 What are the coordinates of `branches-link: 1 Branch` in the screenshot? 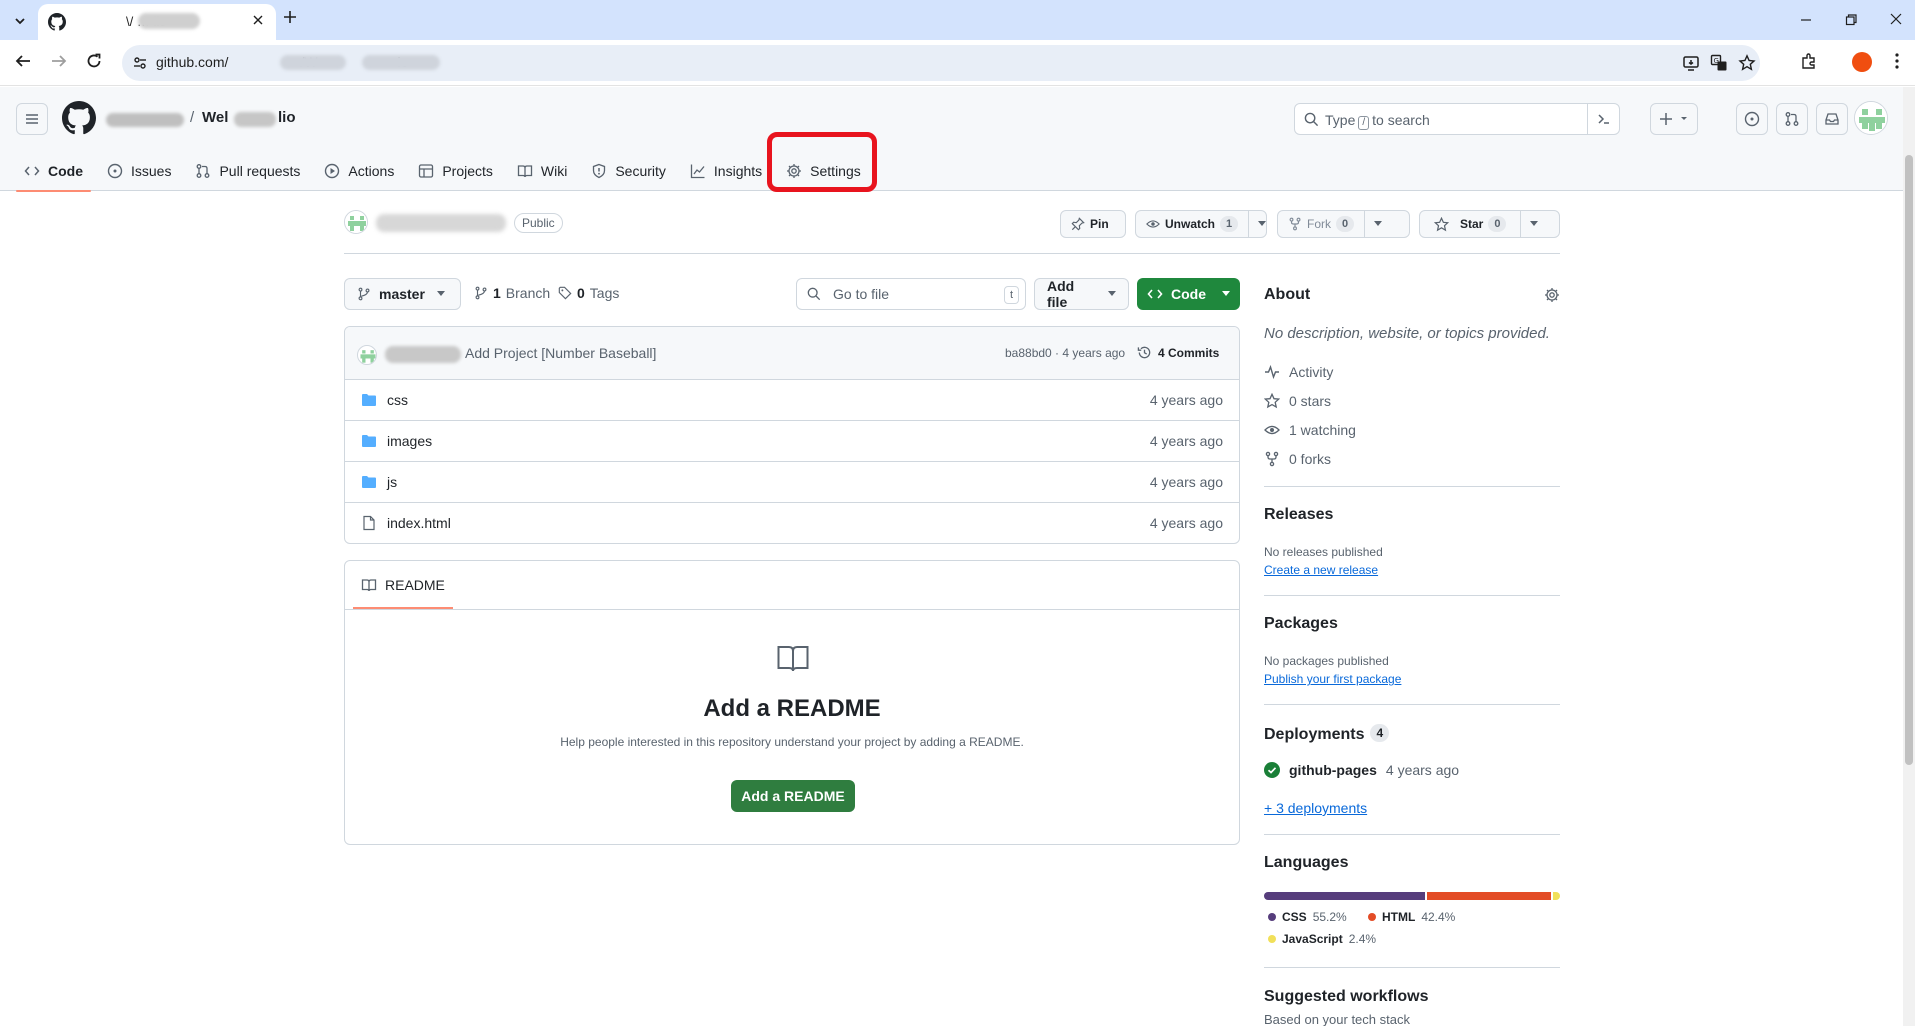 It's located at (512, 293).